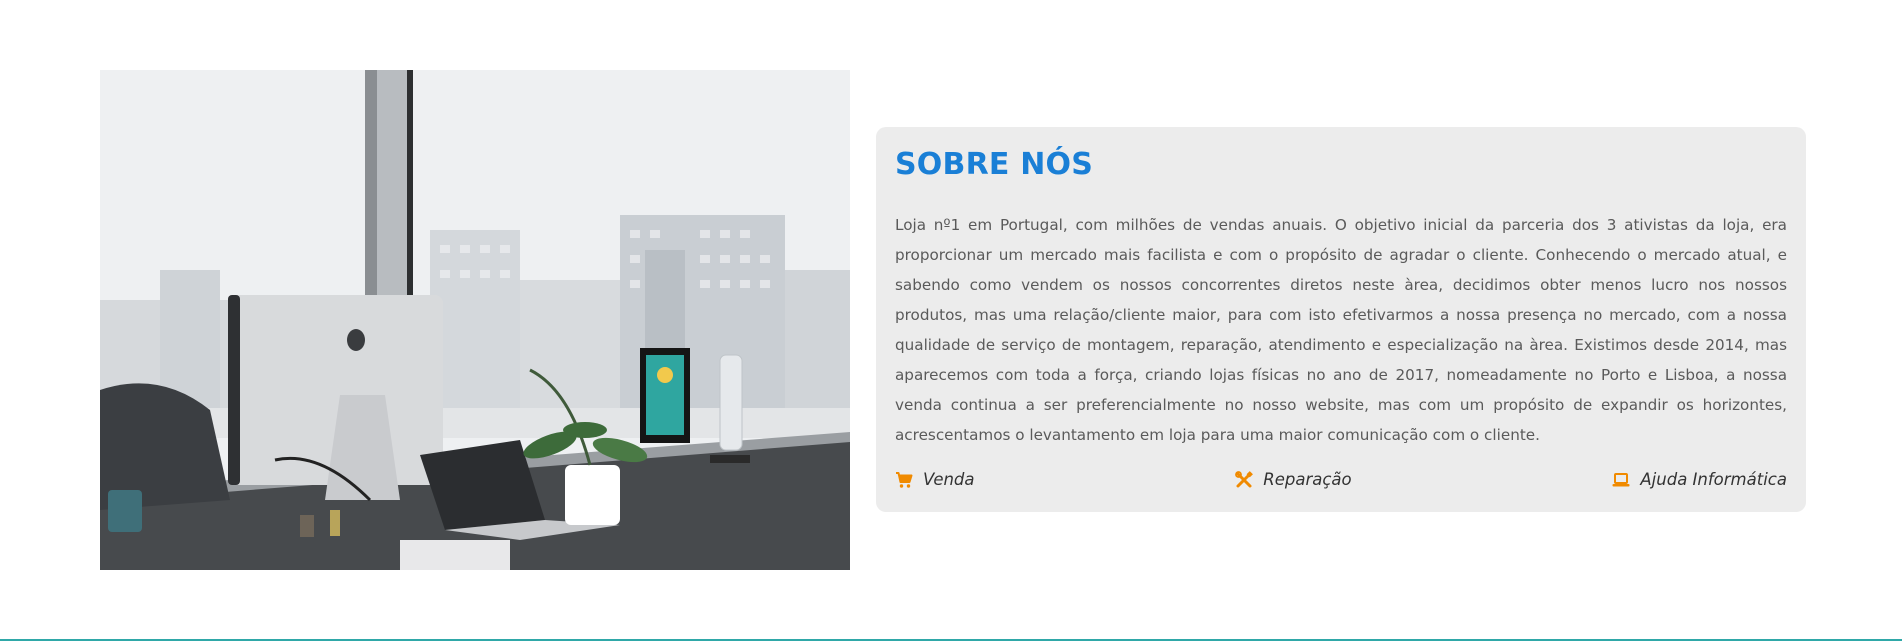 This screenshot has height=641, width=1902. I want to click on feature-label-ajuda: Ajuda Informática, so click(1713, 479).